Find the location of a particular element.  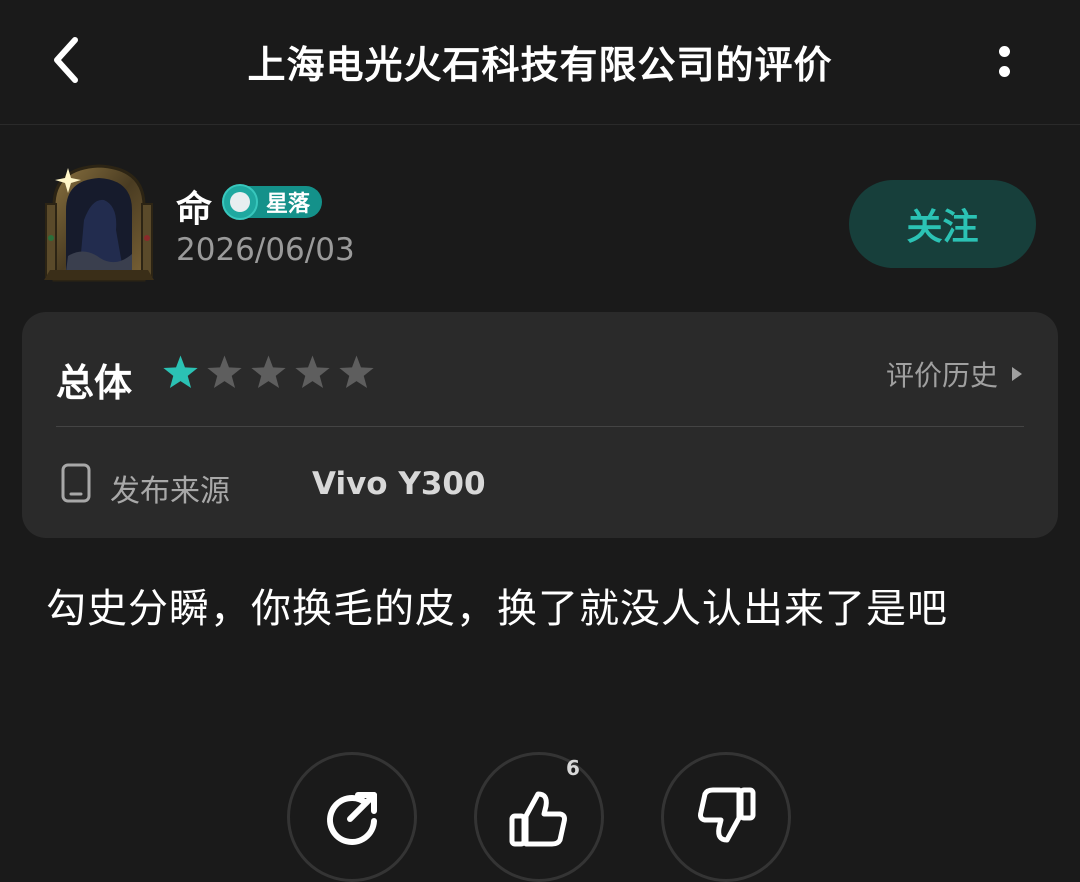

thumbs-down-icon is located at coordinates (727, 815).